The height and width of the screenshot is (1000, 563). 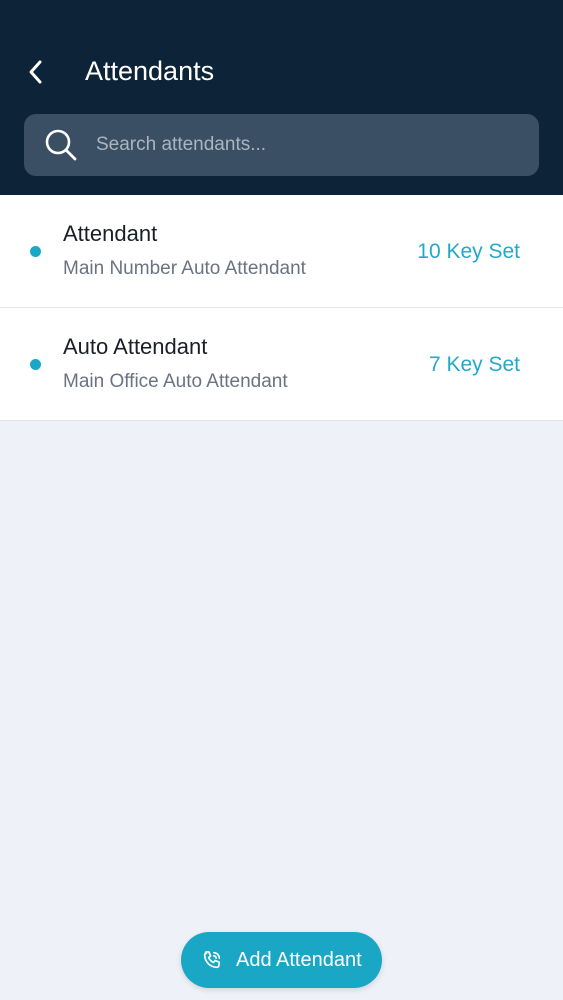 I want to click on search-bar, so click(x=281, y=145).